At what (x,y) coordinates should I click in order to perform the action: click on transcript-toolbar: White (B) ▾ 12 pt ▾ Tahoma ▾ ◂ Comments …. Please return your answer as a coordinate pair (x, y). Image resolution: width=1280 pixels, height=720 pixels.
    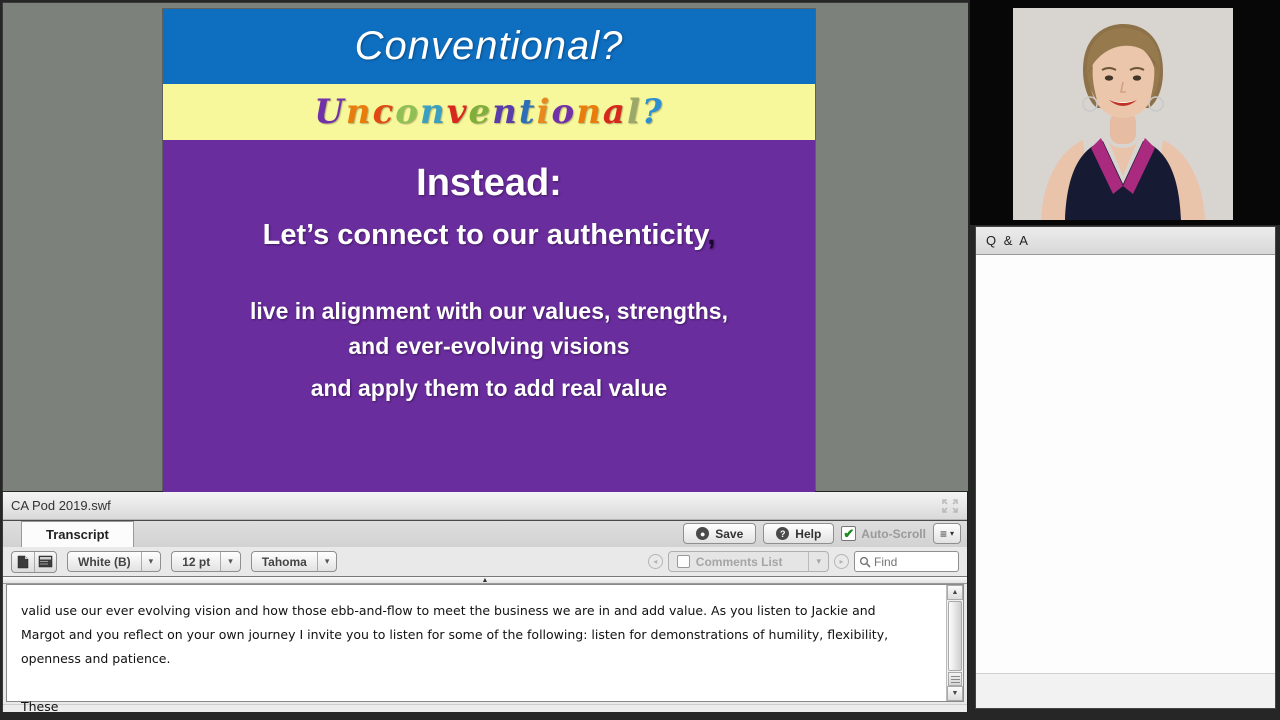
    Looking at the image, I should click on (485, 561).